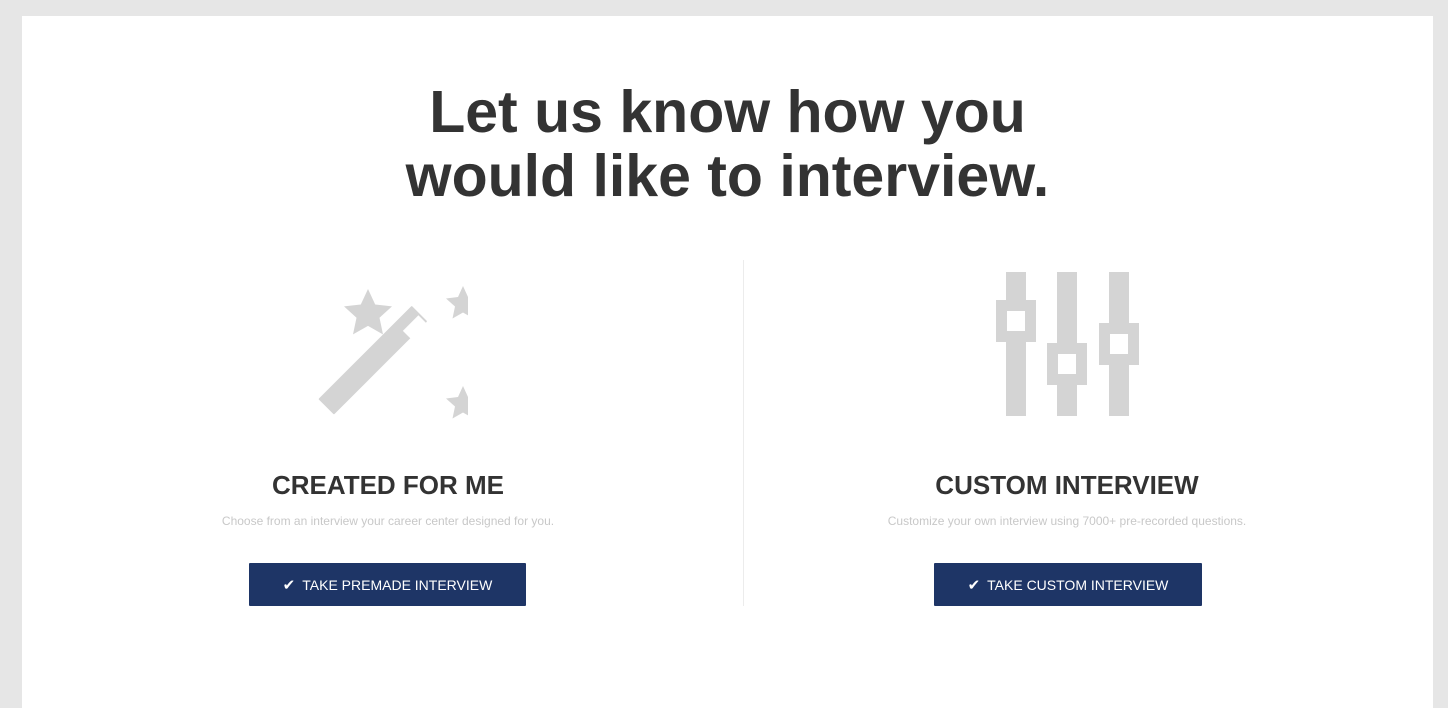 Image resolution: width=1448 pixels, height=708 pixels. Describe the element at coordinates (1078, 584) in the screenshot. I see `take-custom-interview-label: TAKE CUSTOM INTERVIEW` at that location.